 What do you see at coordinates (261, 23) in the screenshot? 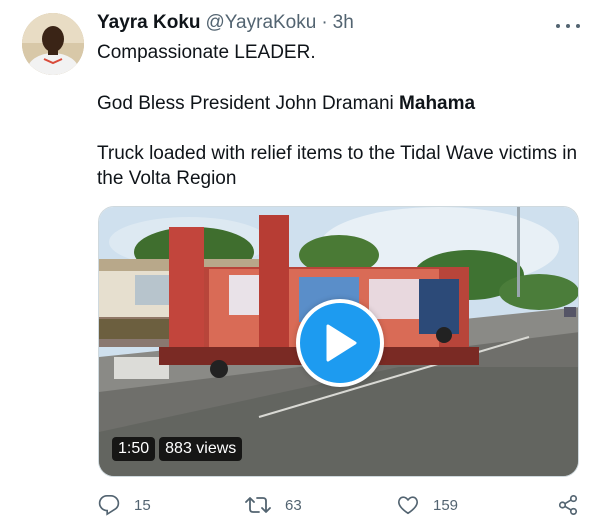
I see `user-handle: @YayraKoku` at bounding box center [261, 23].